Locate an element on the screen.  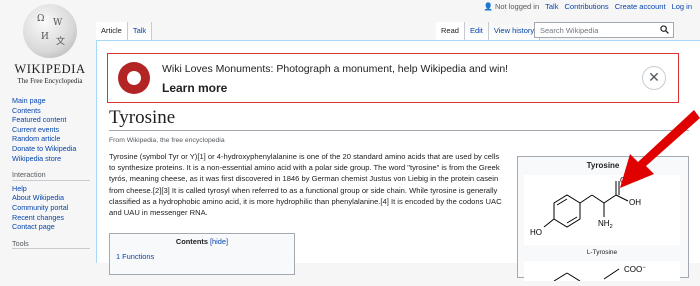
structure-image-2: COO− is located at coordinates (602, 271).